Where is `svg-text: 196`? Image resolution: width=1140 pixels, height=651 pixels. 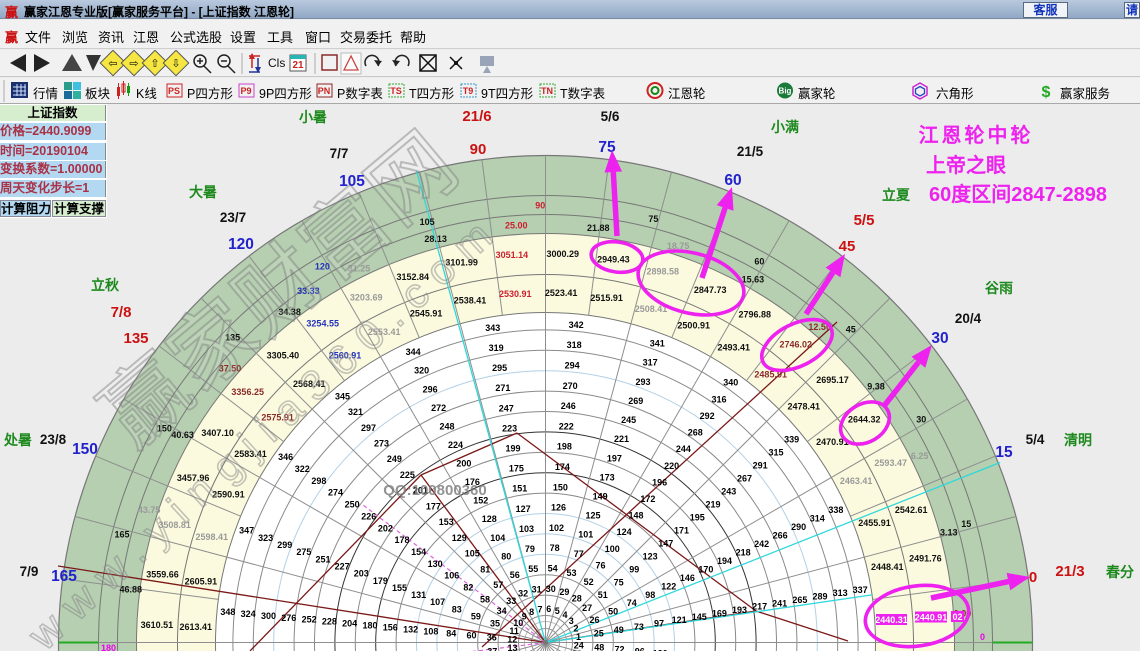
svg-text: 196 is located at coordinates (659, 482).